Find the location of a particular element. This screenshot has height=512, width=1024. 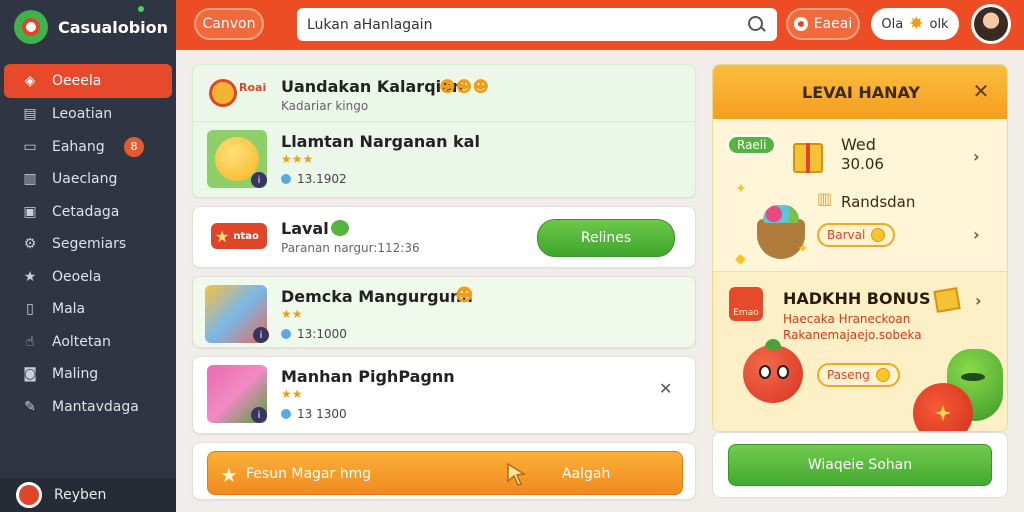

logo-text: Roai is located at coordinates (253, 87).